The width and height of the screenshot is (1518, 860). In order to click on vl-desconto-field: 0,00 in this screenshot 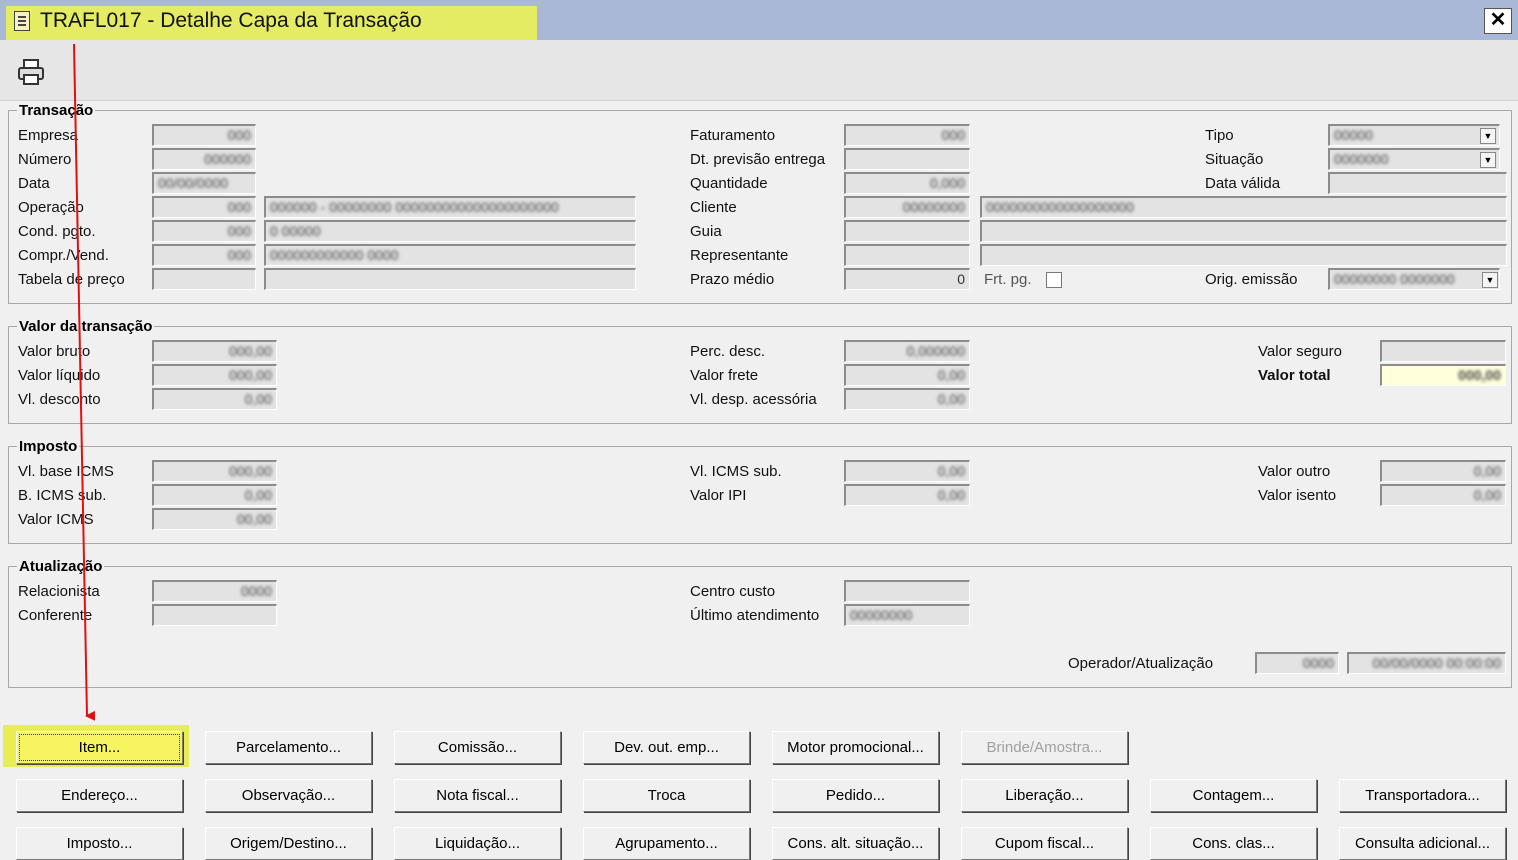, I will do `click(214, 399)`.